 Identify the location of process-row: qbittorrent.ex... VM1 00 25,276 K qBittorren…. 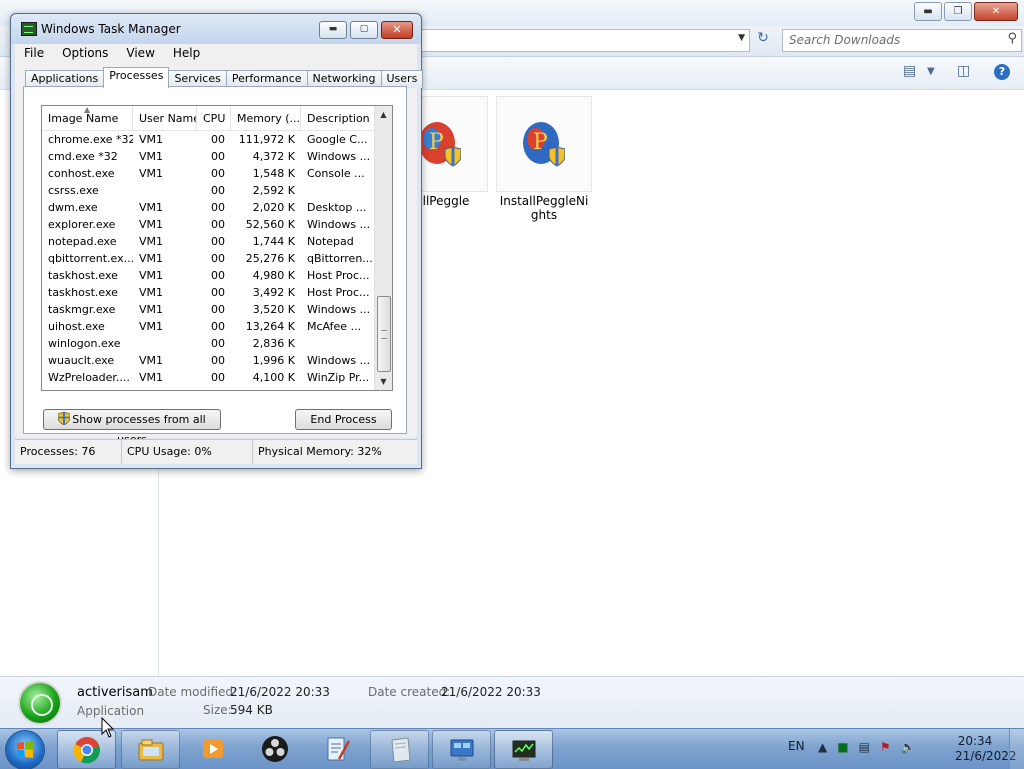
(208, 258).